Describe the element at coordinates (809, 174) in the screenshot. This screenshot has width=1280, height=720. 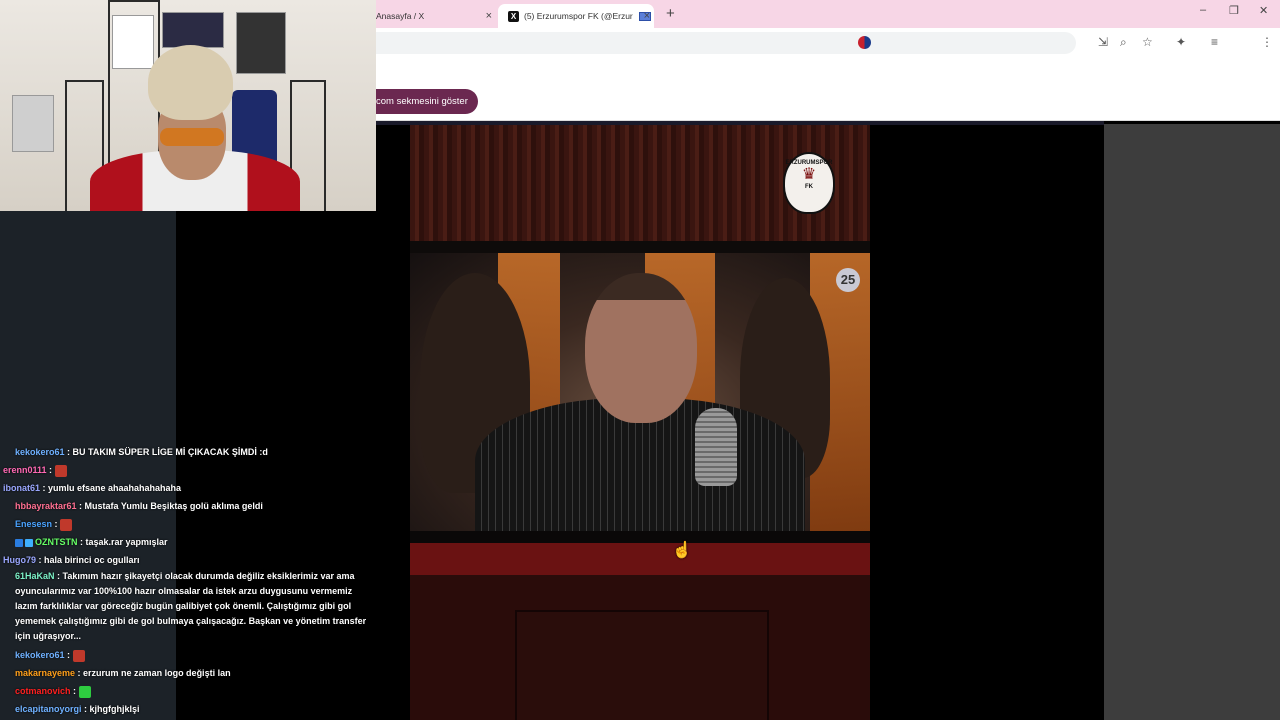
I see `eagle-icon: ♛` at that location.